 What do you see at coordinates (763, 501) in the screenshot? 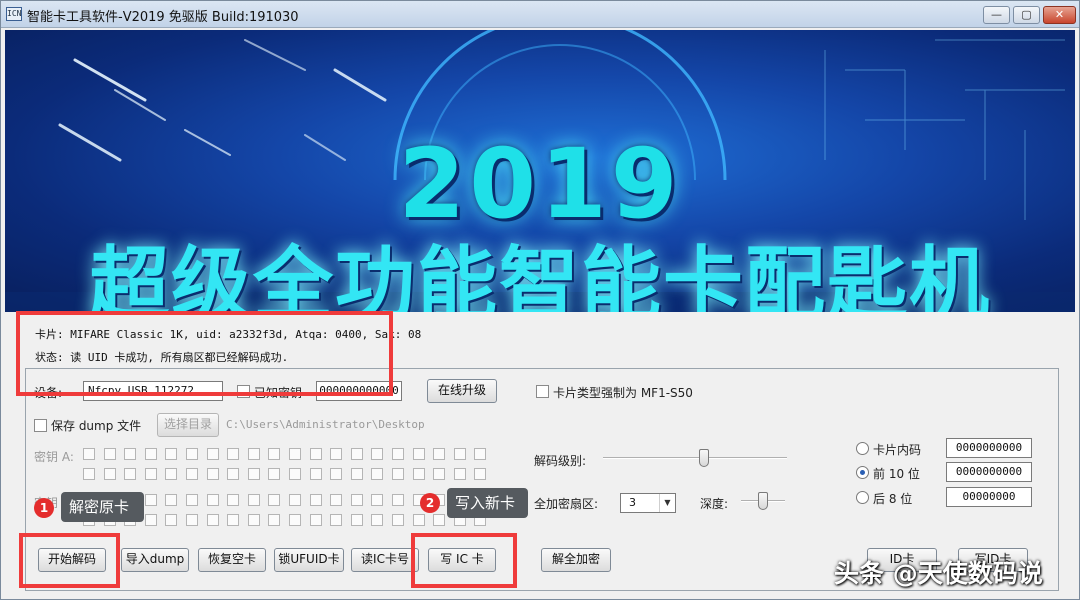
I see `depth-slider` at bounding box center [763, 501].